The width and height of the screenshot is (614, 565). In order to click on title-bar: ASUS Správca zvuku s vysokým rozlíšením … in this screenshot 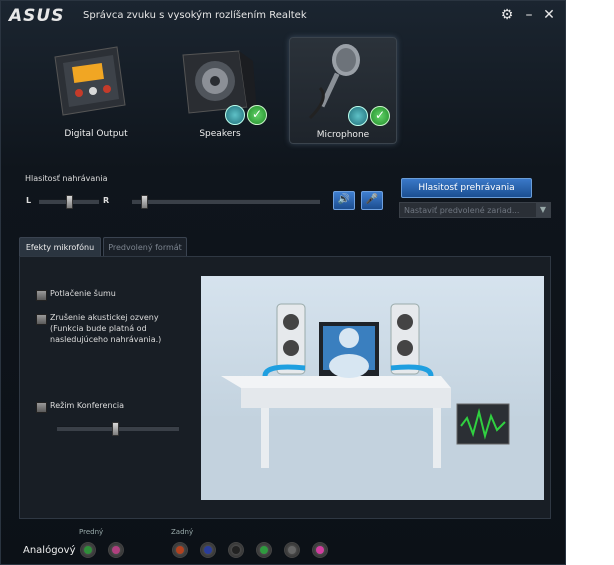, I will do `click(284, 16)`.